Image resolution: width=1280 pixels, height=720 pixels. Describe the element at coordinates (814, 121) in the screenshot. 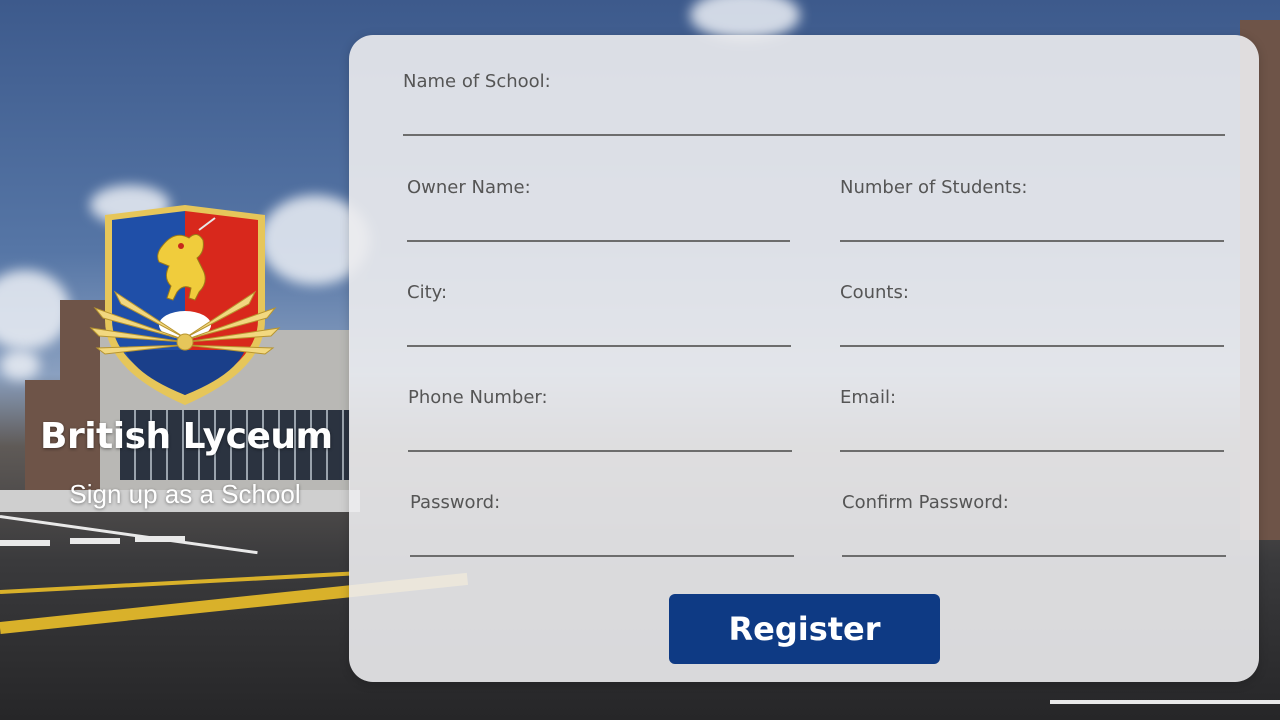

I see `school-name-input` at that location.